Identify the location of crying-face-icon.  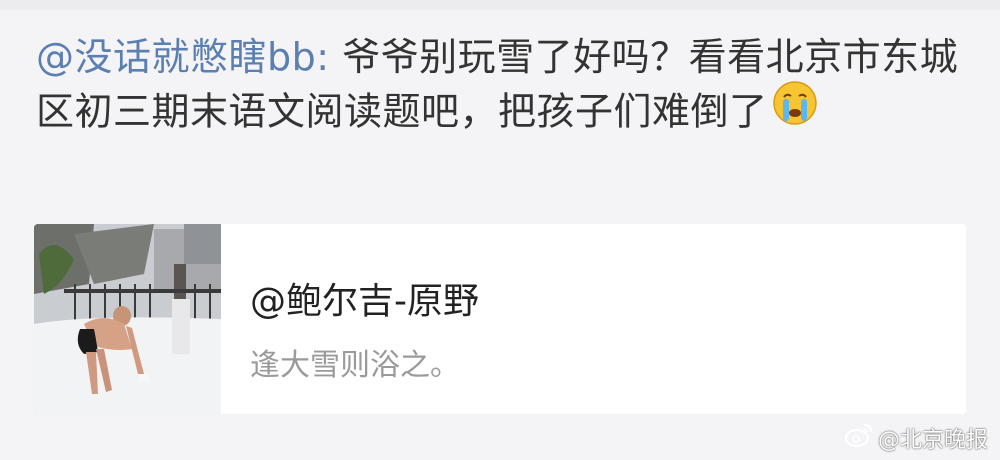
(795, 110).